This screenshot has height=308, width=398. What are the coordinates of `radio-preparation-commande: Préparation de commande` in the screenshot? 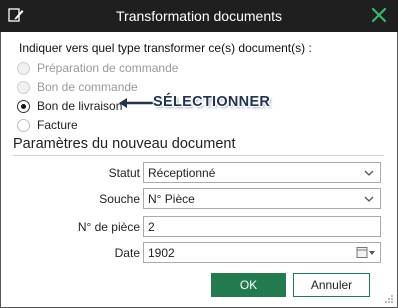 It's located at (97, 68).